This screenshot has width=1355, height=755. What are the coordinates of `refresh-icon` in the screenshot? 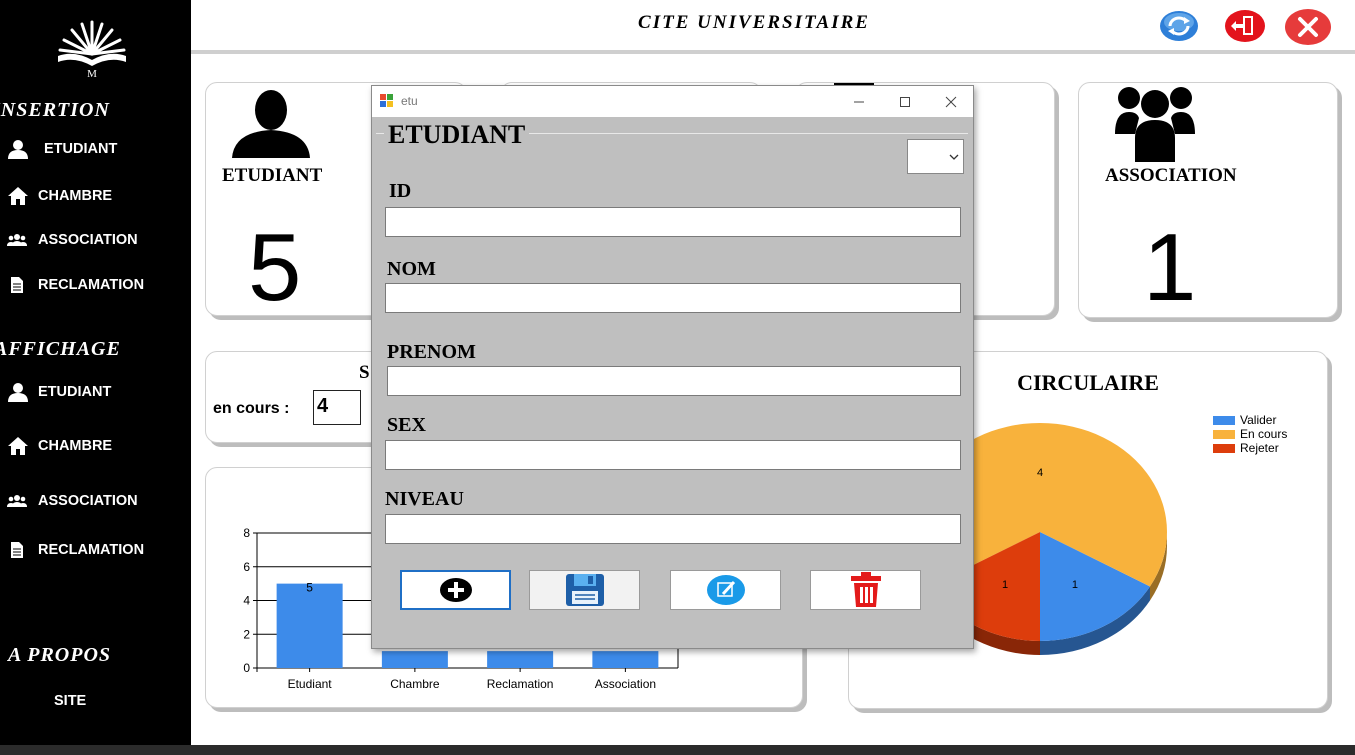 It's located at (1179, 26).